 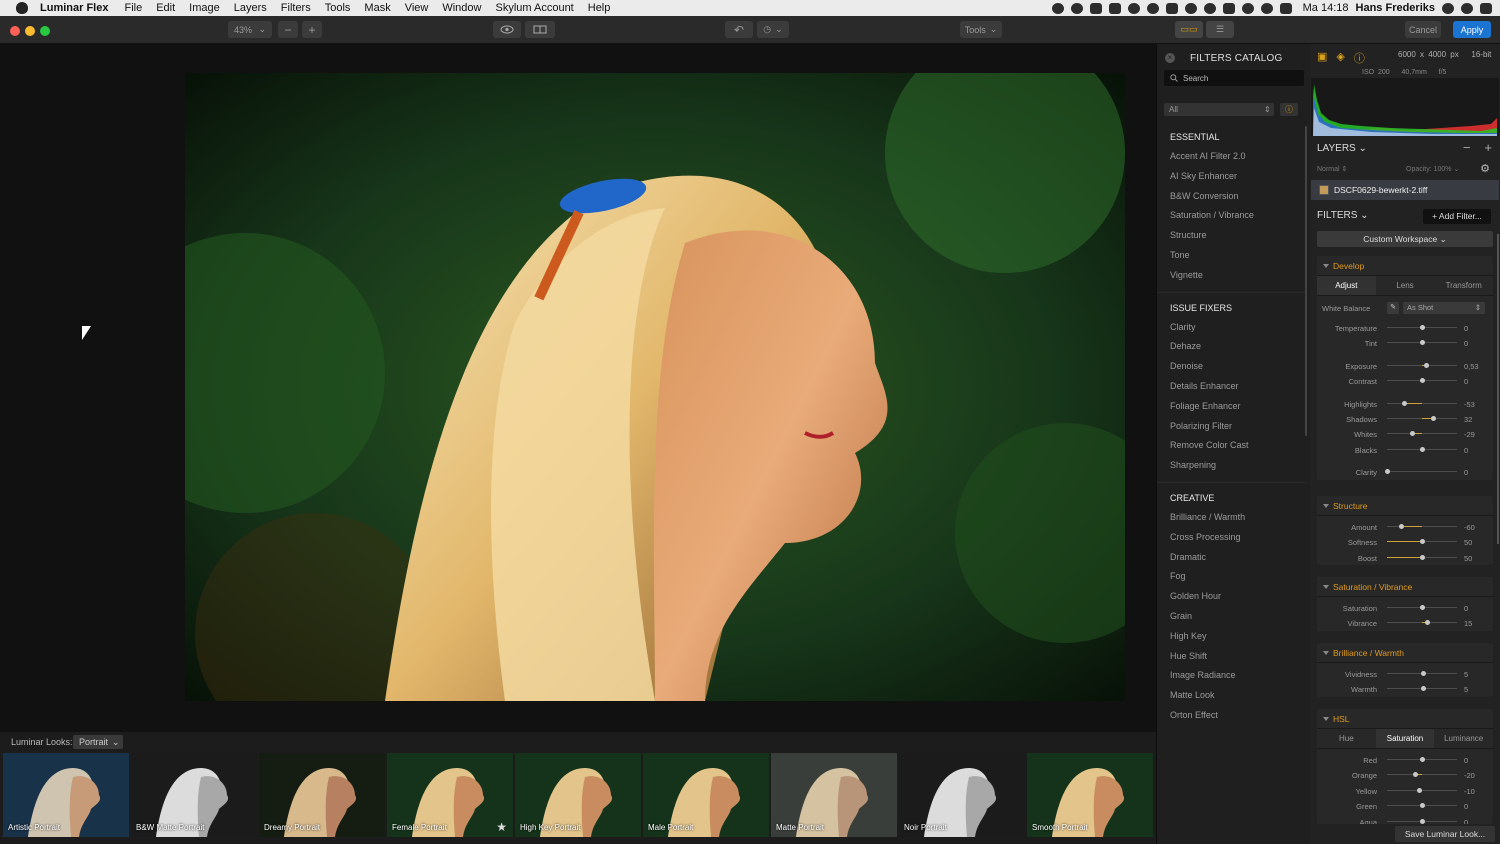 I want to click on clock-icon, so click(x=1209, y=8).